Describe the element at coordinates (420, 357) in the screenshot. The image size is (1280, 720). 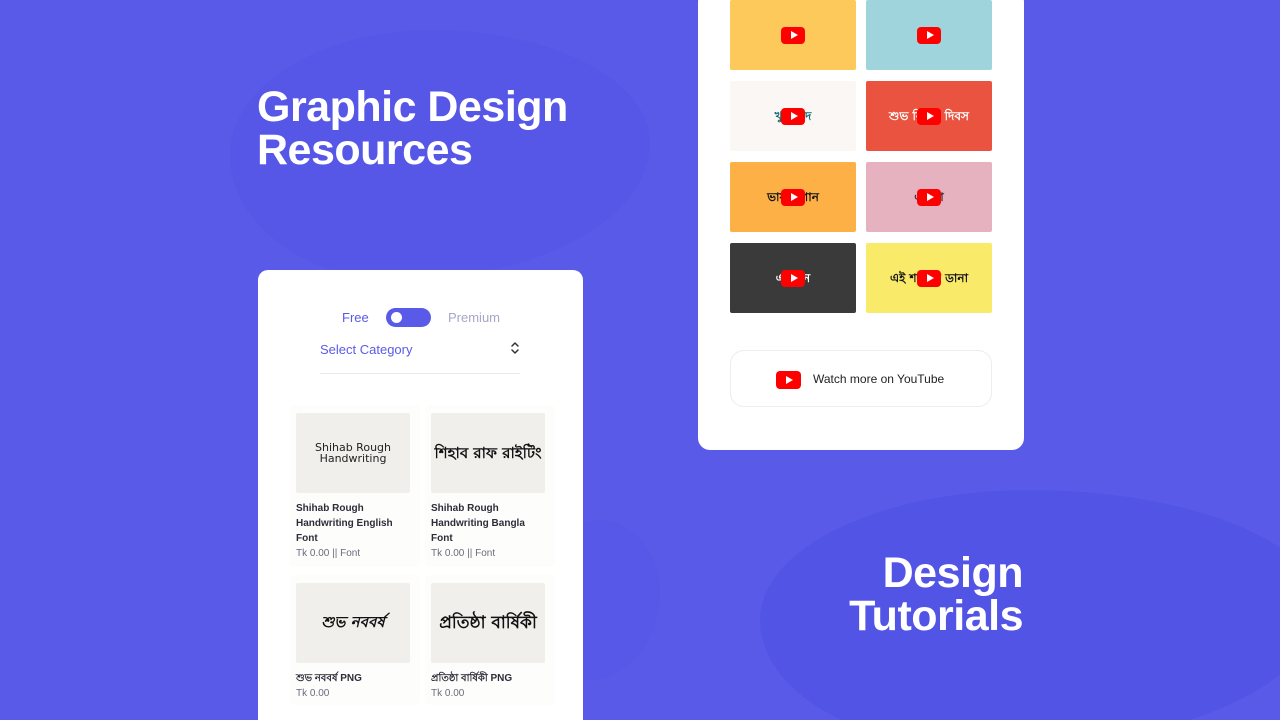
I see `category-select: Select Category` at that location.